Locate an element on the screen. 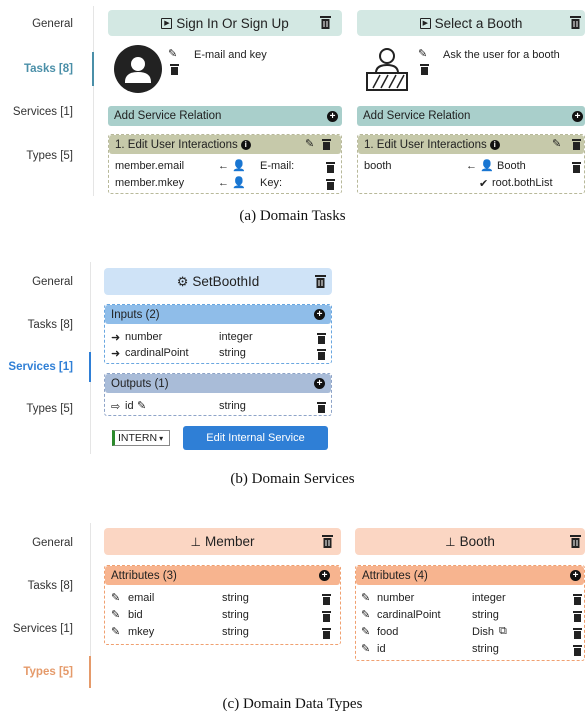 The image size is (585, 717). input-type: integer is located at coordinates (236, 337).